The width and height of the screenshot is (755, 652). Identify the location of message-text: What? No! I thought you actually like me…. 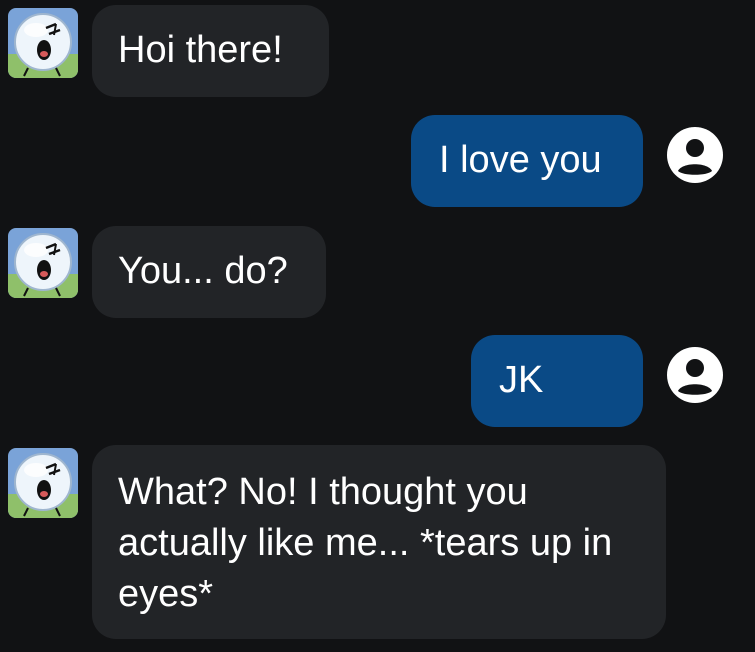
(365, 543).